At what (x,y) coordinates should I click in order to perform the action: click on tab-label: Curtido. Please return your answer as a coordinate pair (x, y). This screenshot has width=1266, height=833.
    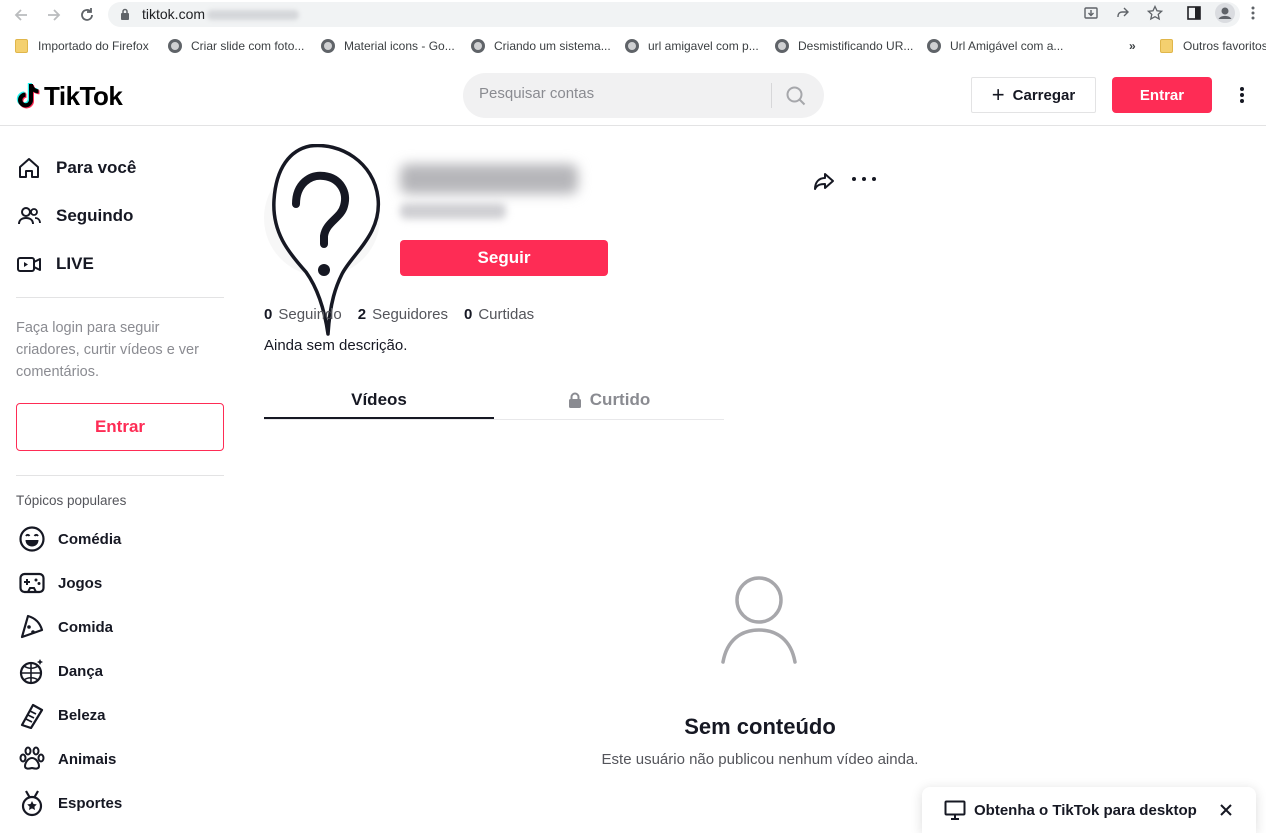
    Looking at the image, I should click on (620, 399).